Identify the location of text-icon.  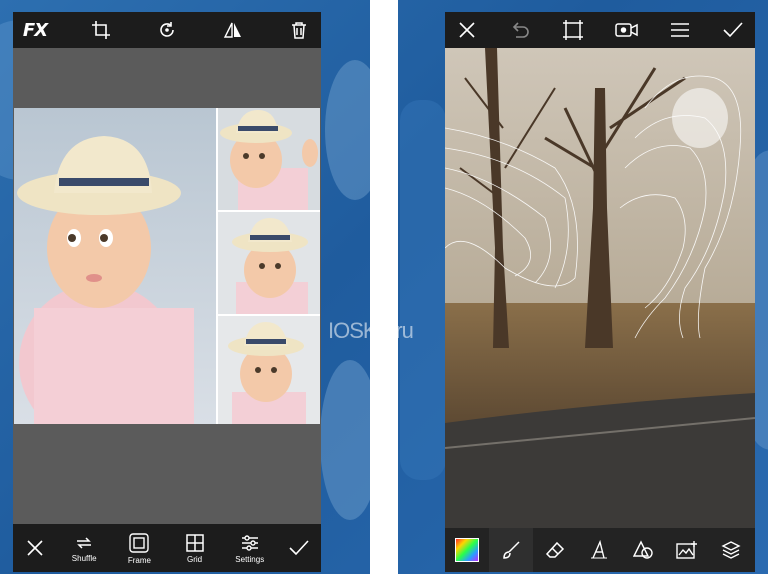
(599, 549).